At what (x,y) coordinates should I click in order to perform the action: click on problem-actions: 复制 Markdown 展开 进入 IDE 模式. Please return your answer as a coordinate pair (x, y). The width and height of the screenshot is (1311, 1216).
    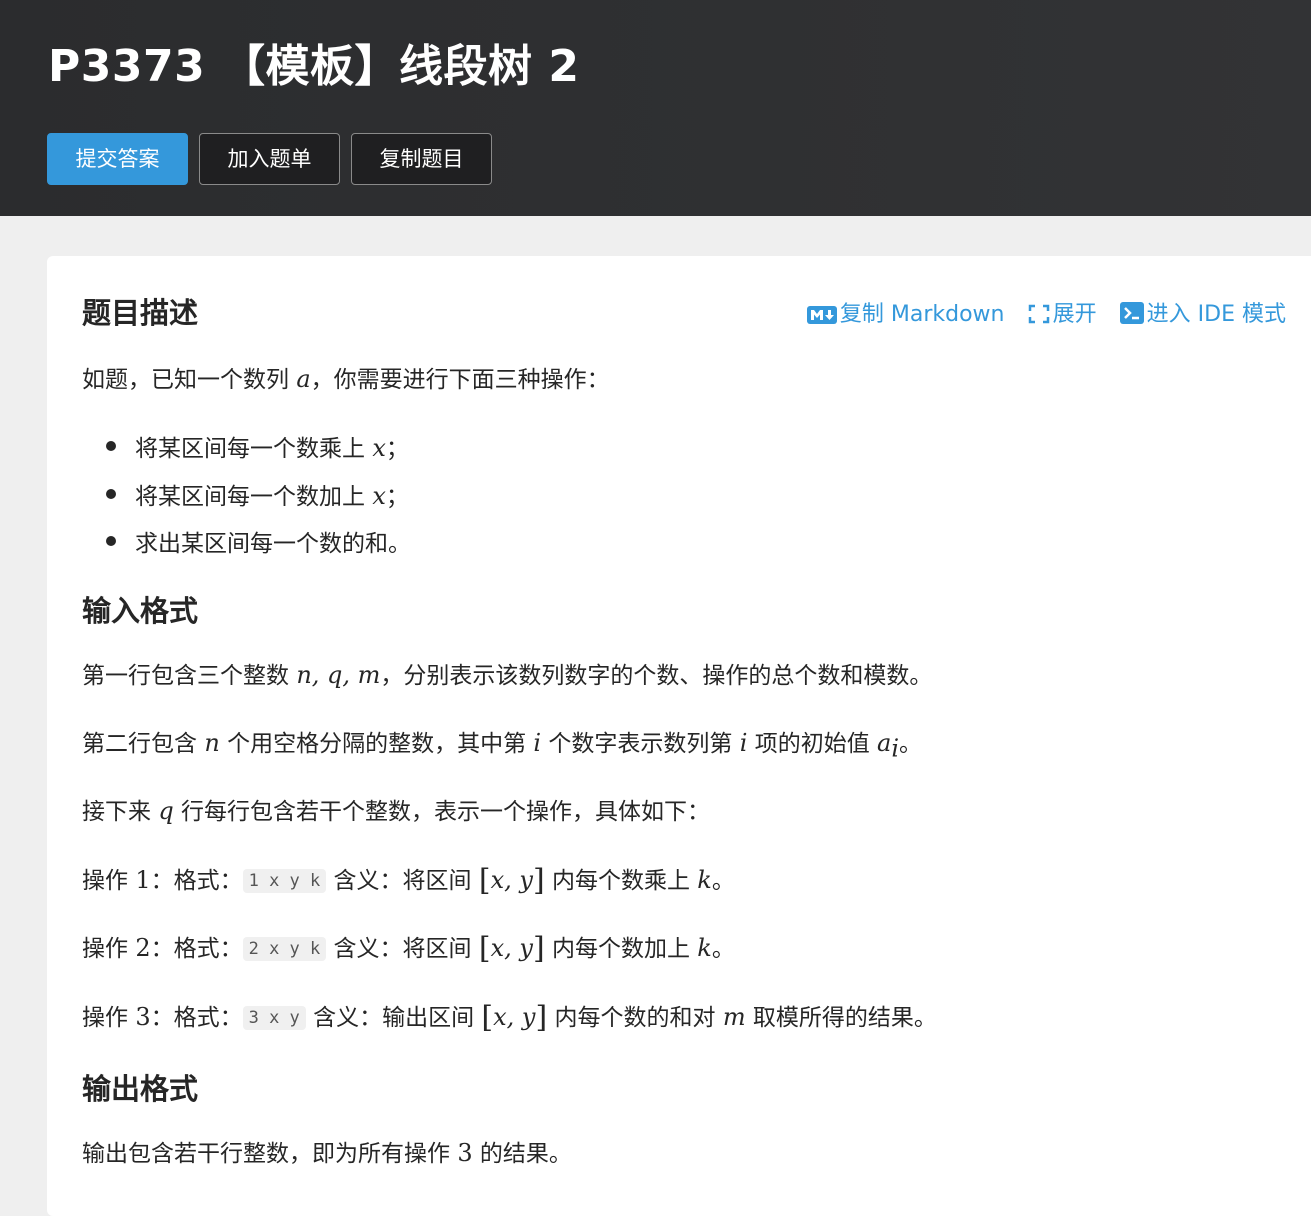
    Looking at the image, I should click on (1037, 312).